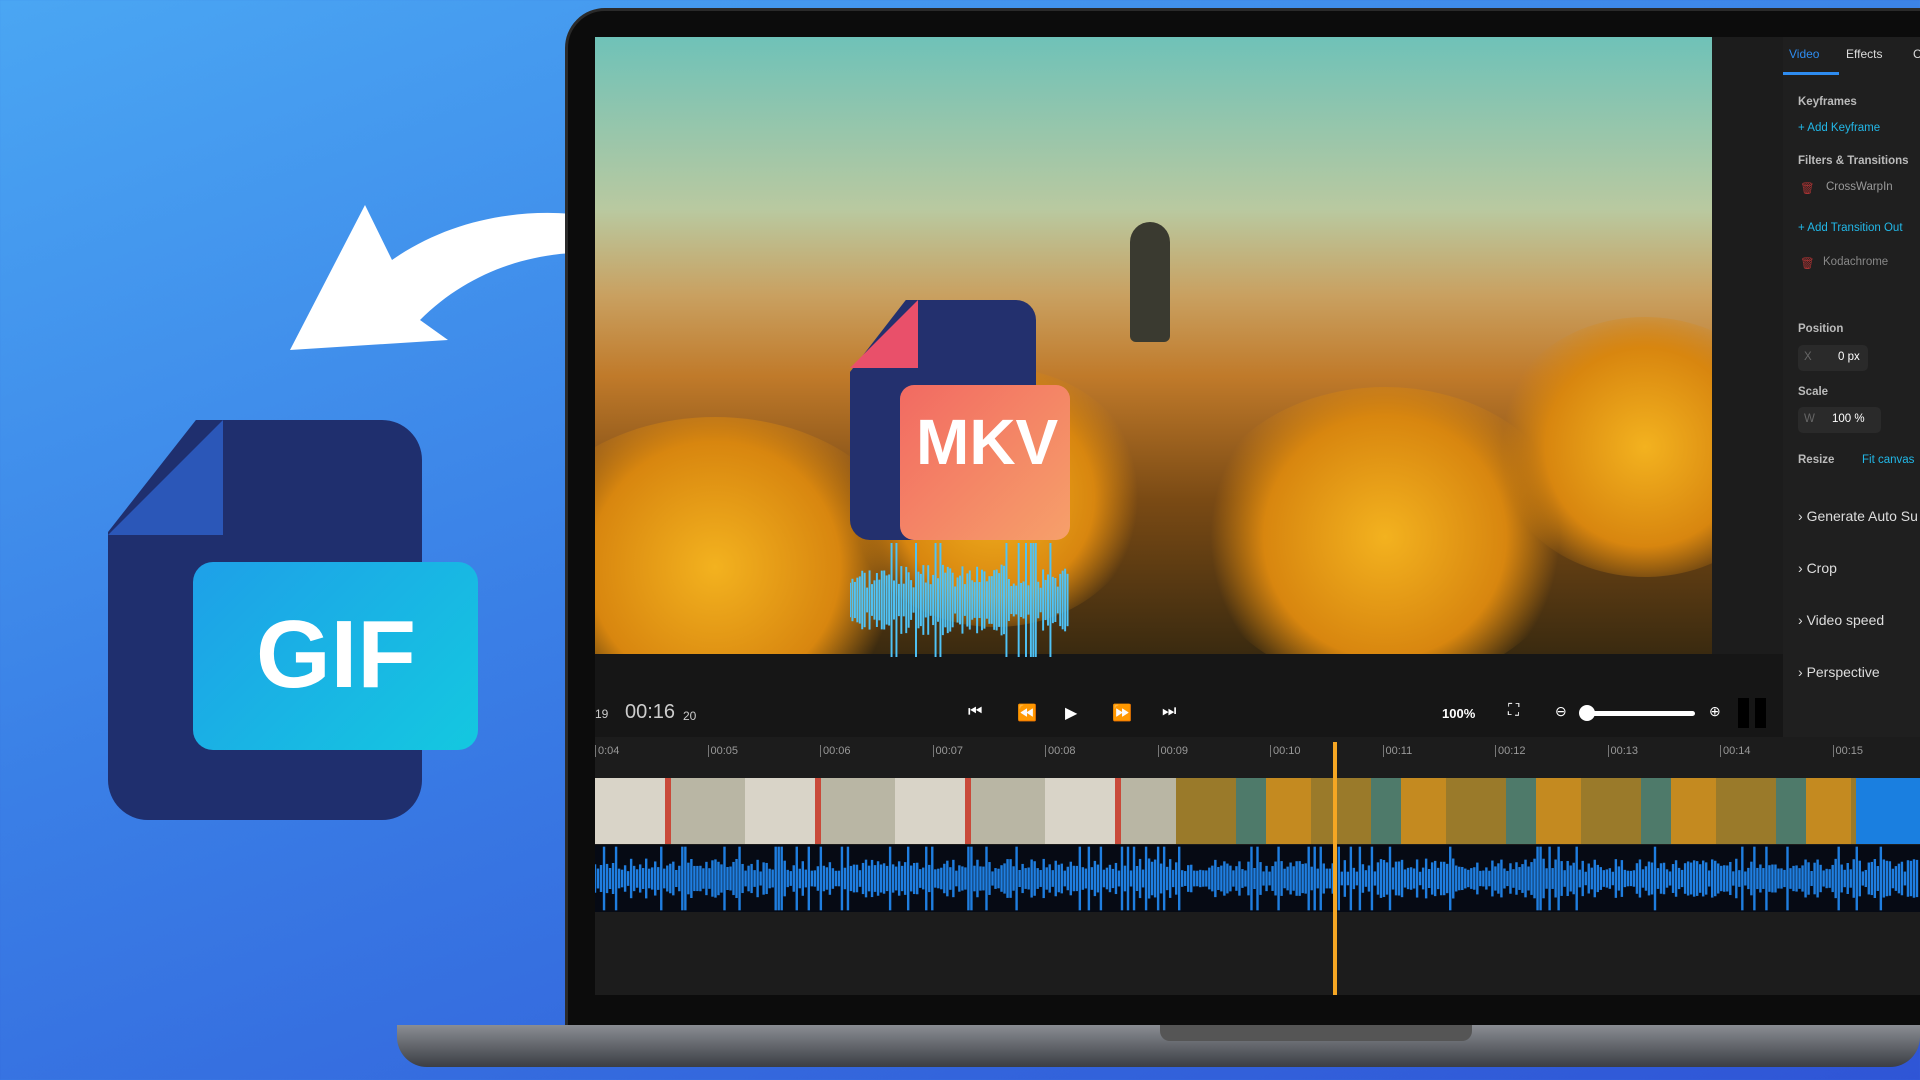 The image size is (1920, 1080). I want to click on tab-effects: Effects, so click(1864, 54).